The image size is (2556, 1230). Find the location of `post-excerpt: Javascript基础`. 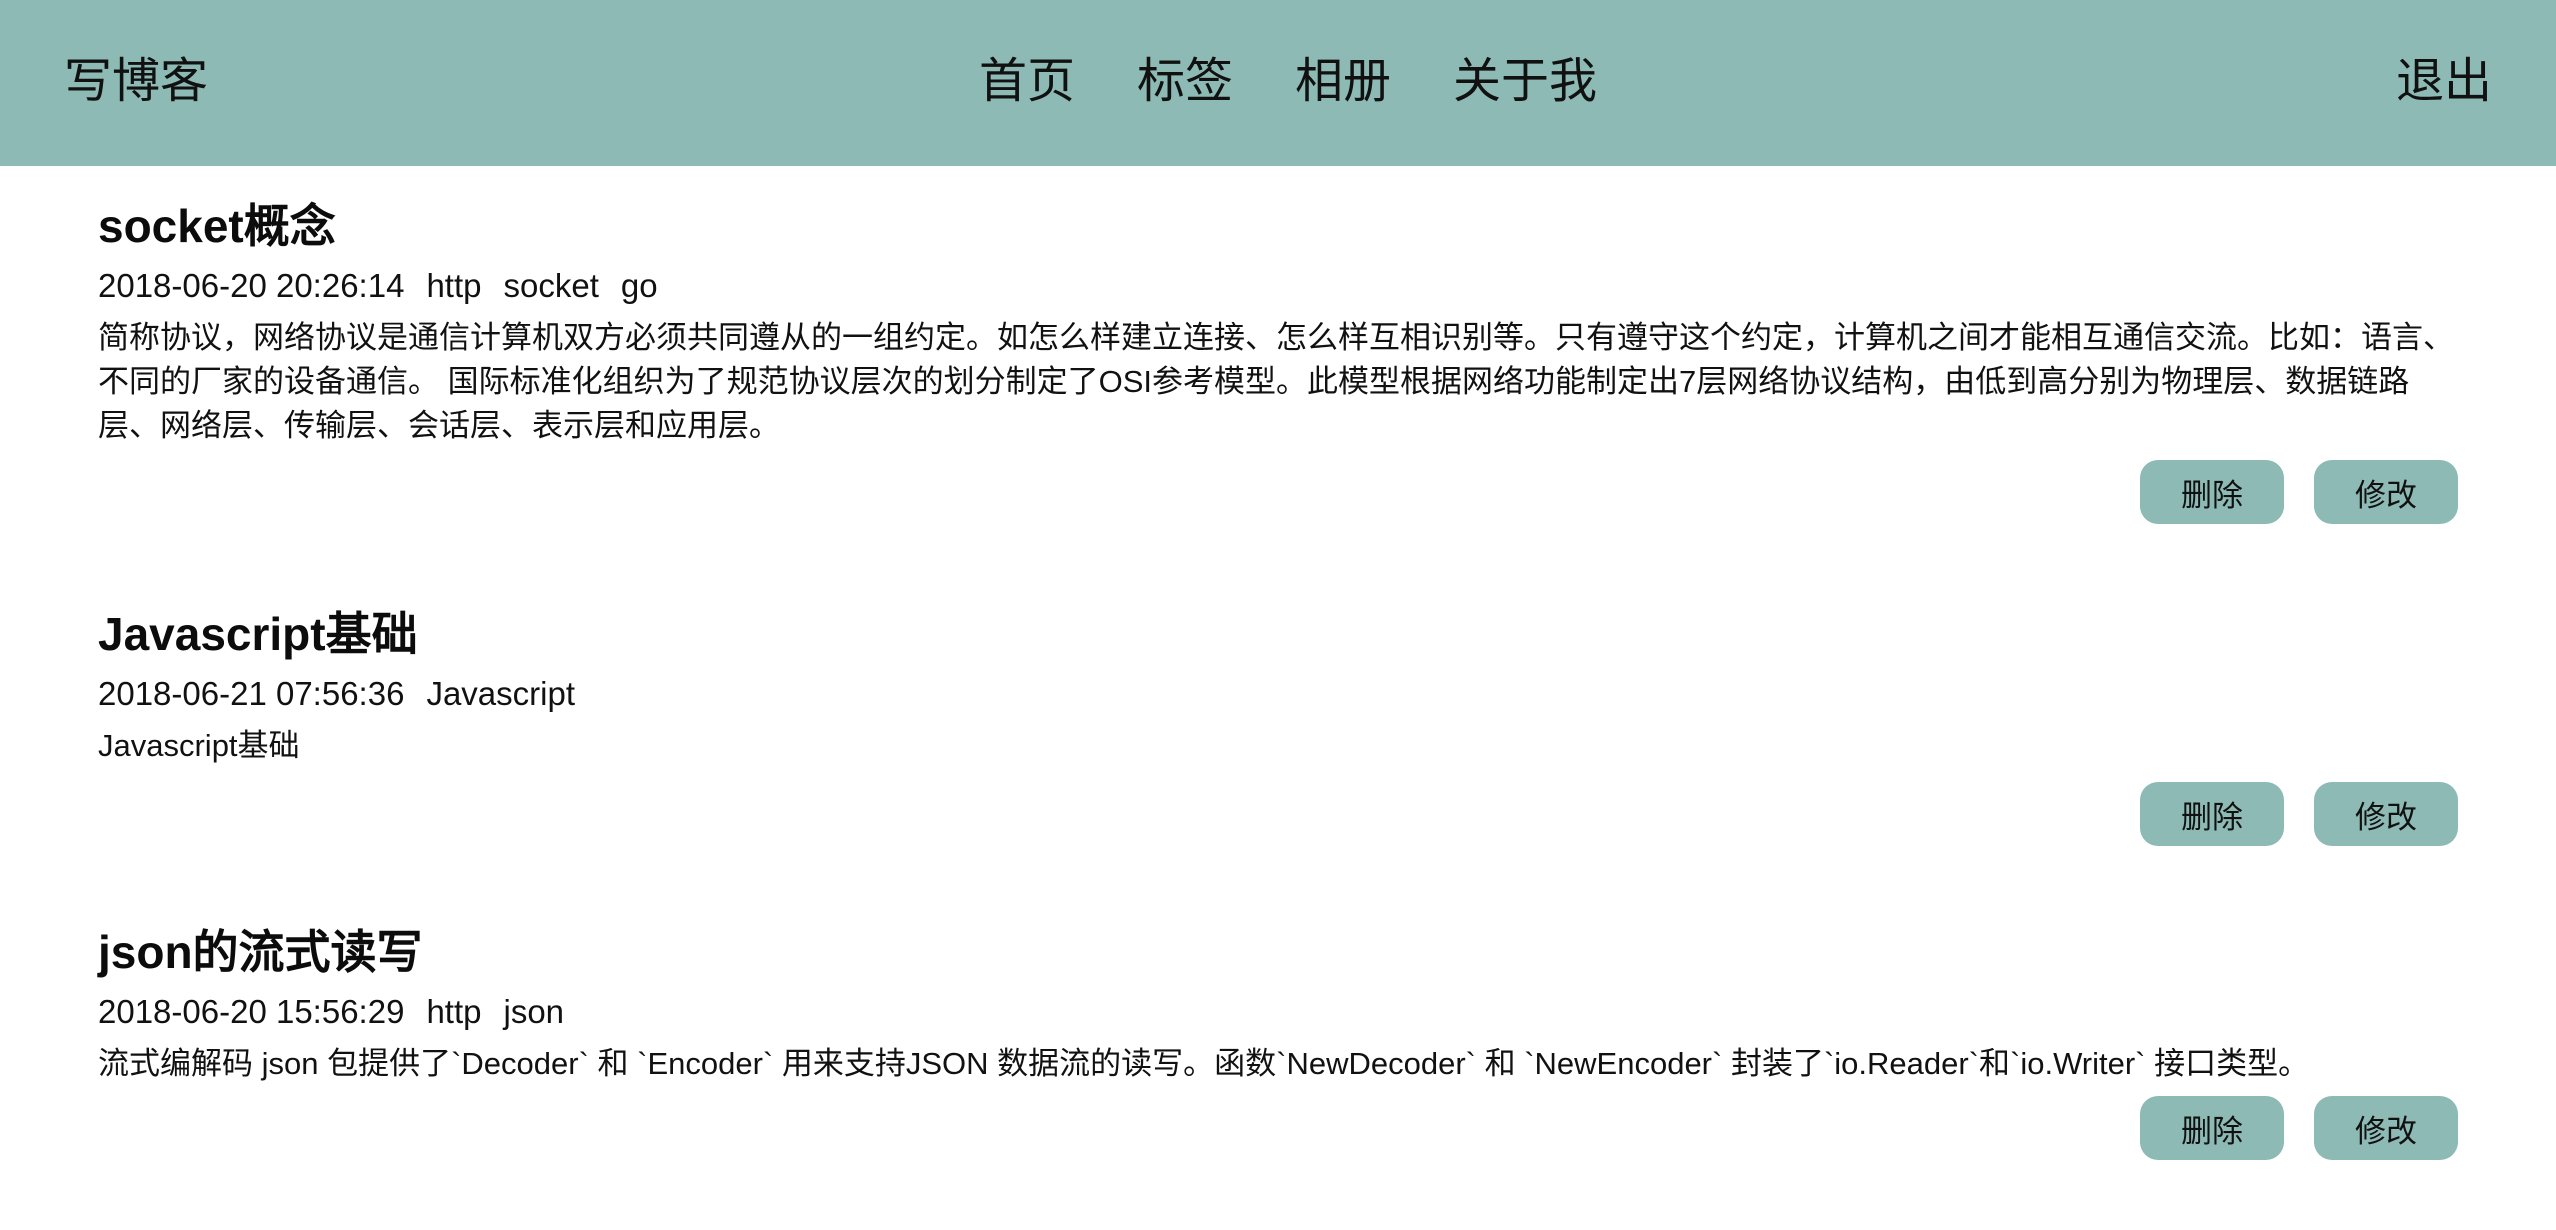

post-excerpt: Javascript基础 is located at coordinates (199, 745).